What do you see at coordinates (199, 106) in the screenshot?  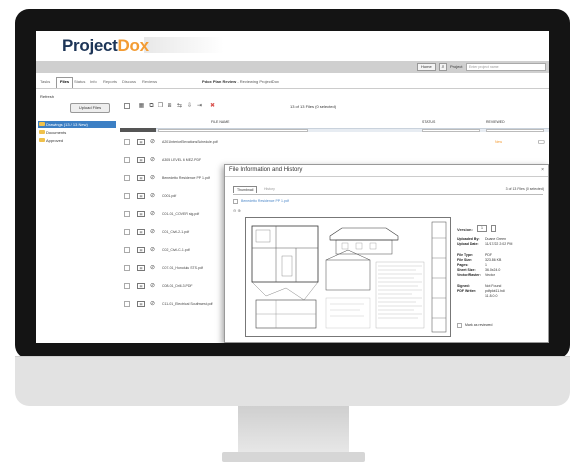 I see `export-icon: ⇥` at bounding box center [199, 106].